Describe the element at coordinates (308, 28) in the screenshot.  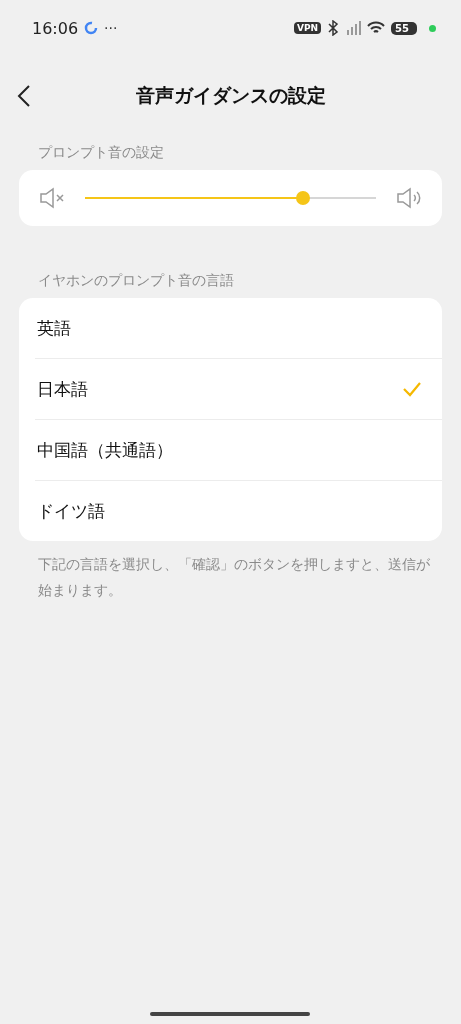
I see `vpn-badge: VPN` at that location.